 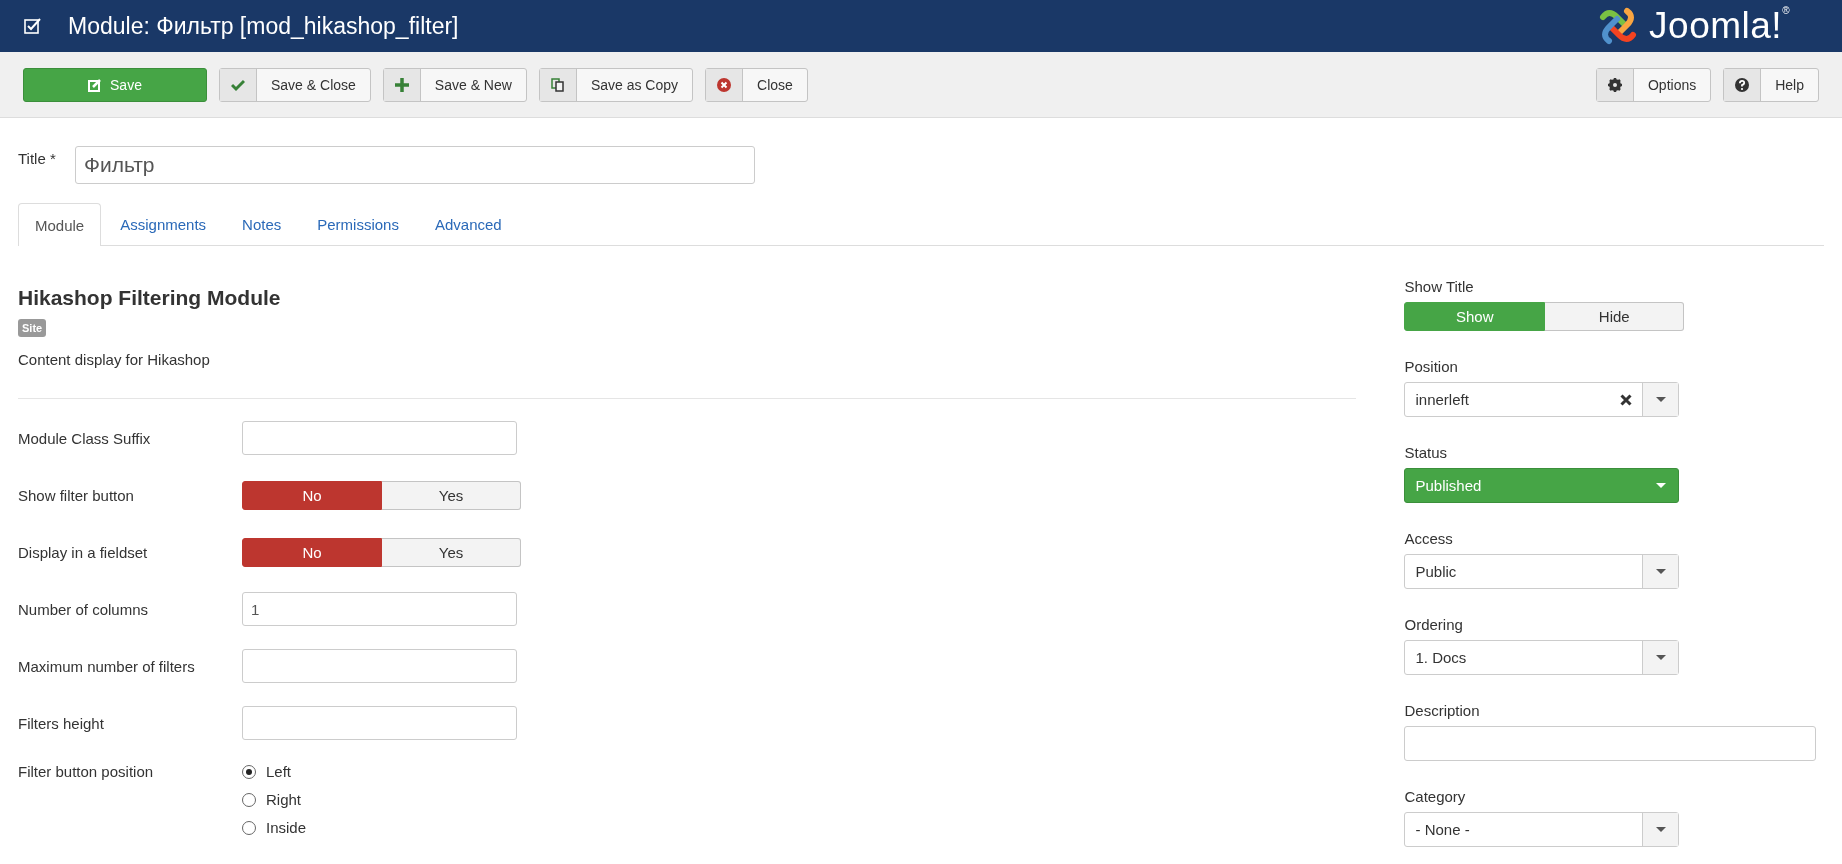 What do you see at coordinates (86, 771) in the screenshot?
I see `field-label: Filter button position` at bounding box center [86, 771].